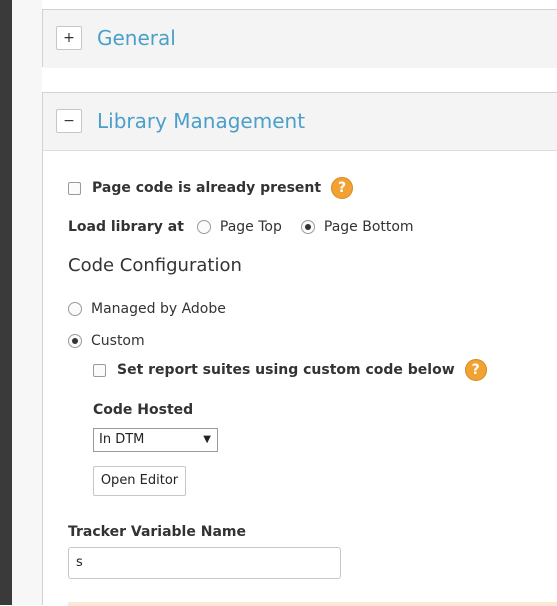  Describe the element at coordinates (204, 563) in the screenshot. I see `tracker-variable-input: s` at that location.